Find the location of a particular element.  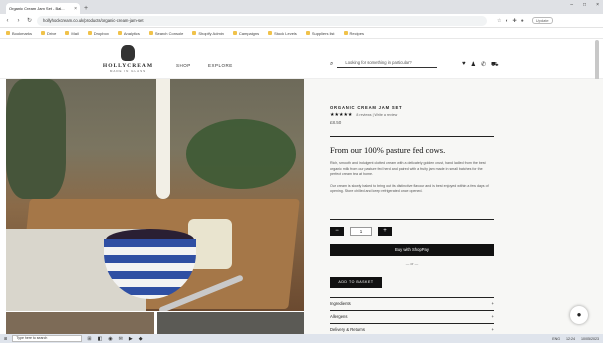

bookmark-item: Drive is located at coordinates (48, 33).